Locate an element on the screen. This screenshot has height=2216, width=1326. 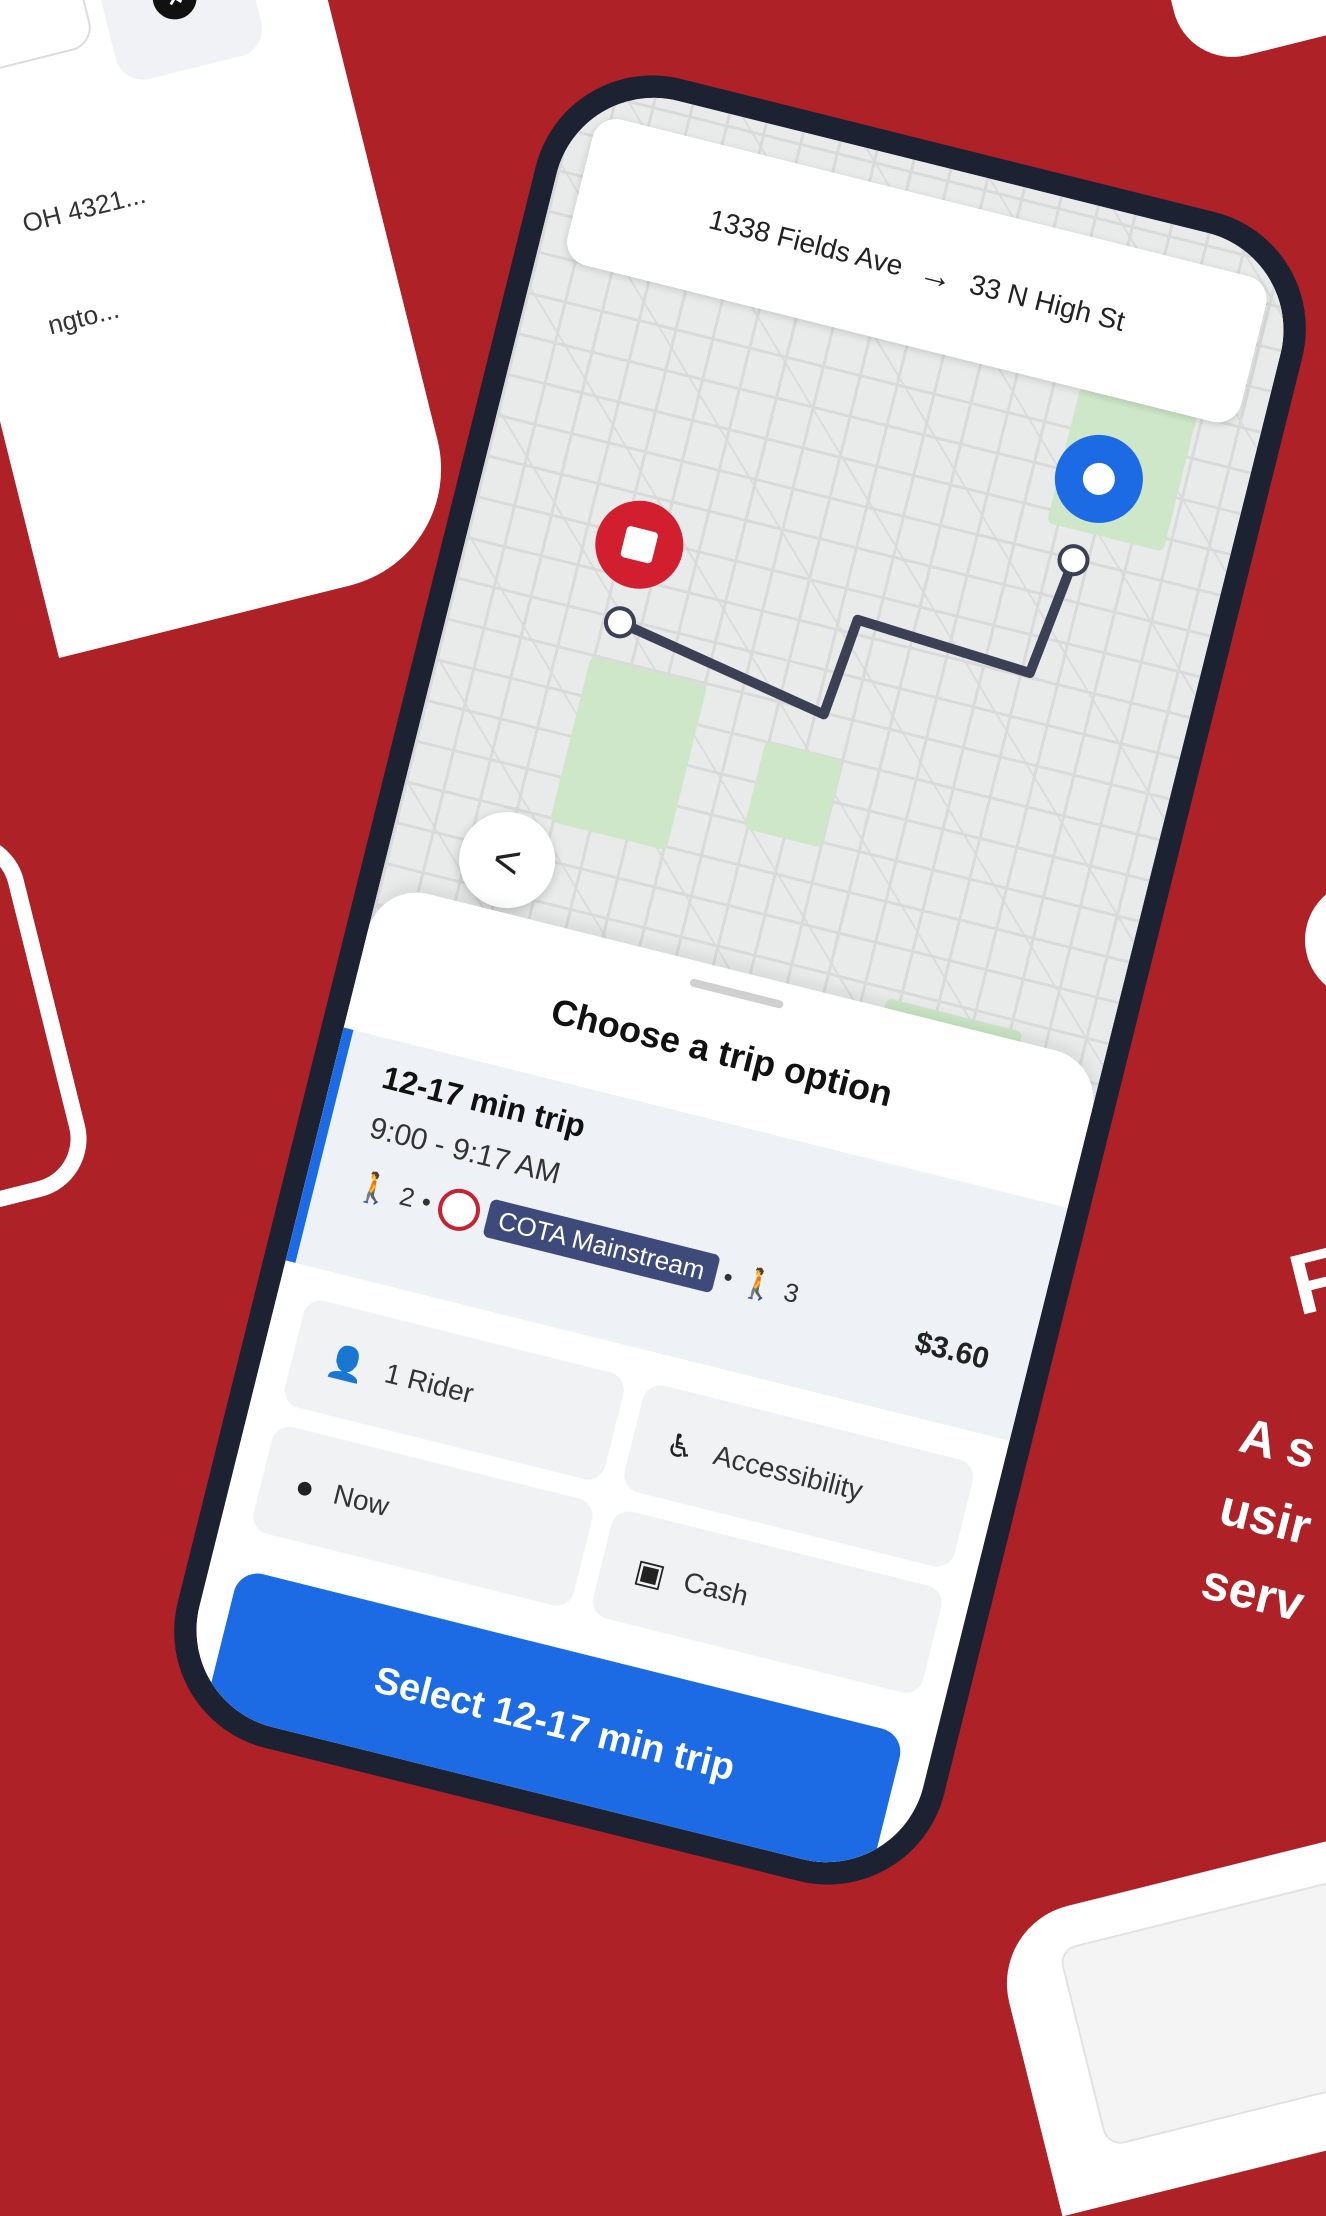
walk-start-marker is located at coordinates (619, 622).